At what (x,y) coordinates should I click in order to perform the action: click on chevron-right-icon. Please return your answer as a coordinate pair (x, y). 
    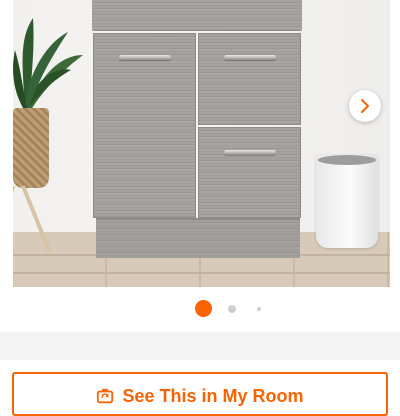
    Looking at the image, I should click on (365, 106).